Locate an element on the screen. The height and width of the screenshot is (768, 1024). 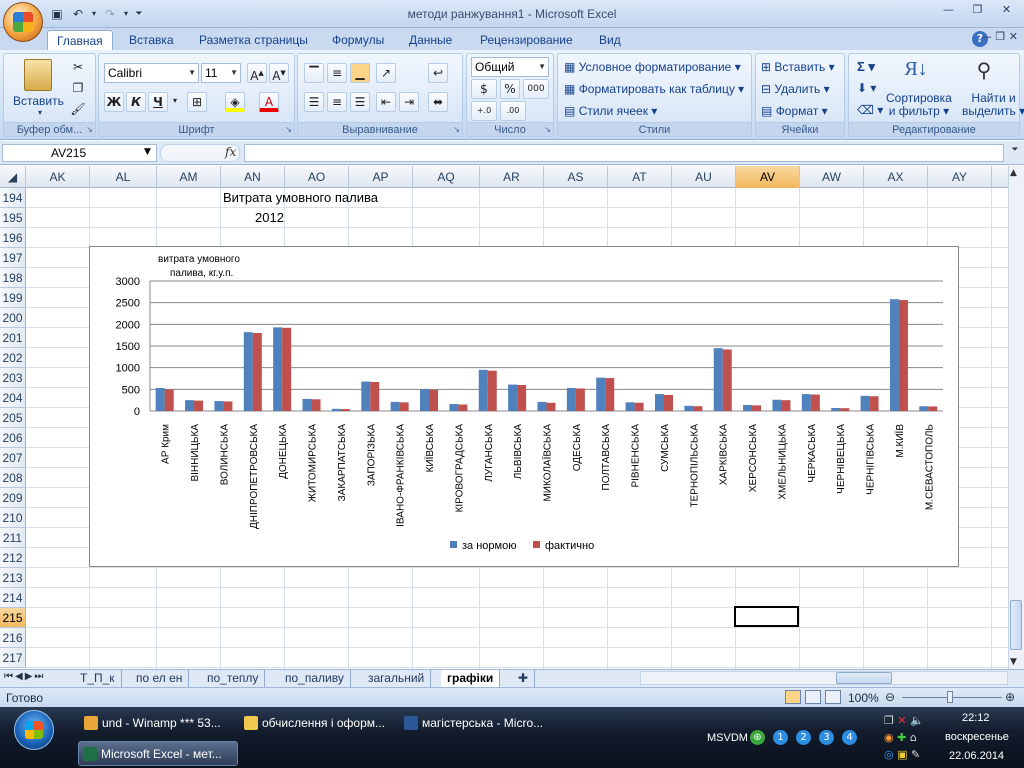
increase-decimal-icon: +.0 is located at coordinates (484, 111).